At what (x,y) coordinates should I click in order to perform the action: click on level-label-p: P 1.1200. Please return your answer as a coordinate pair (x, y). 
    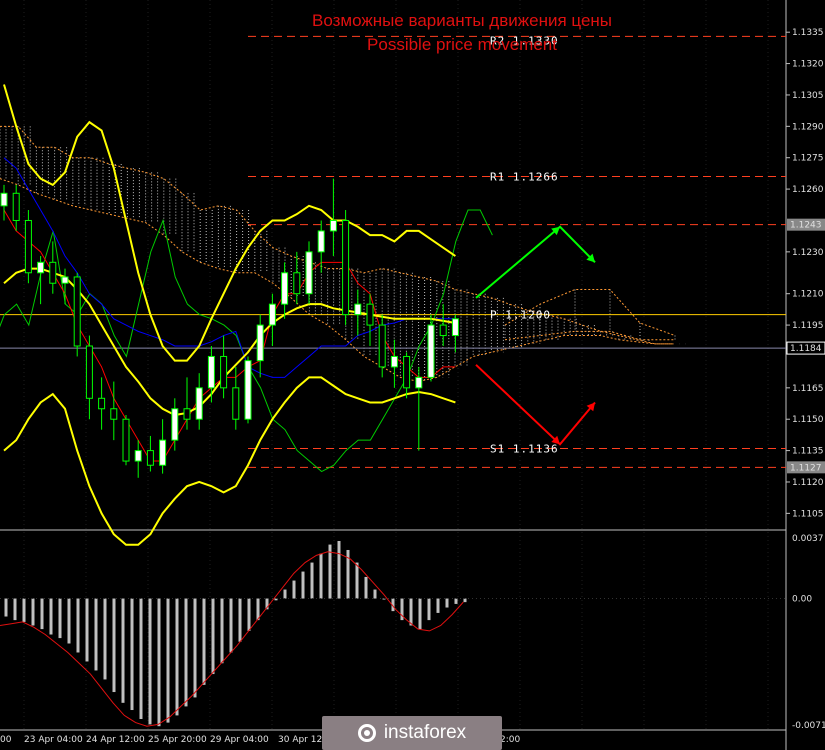
    Looking at the image, I should click on (520, 315).